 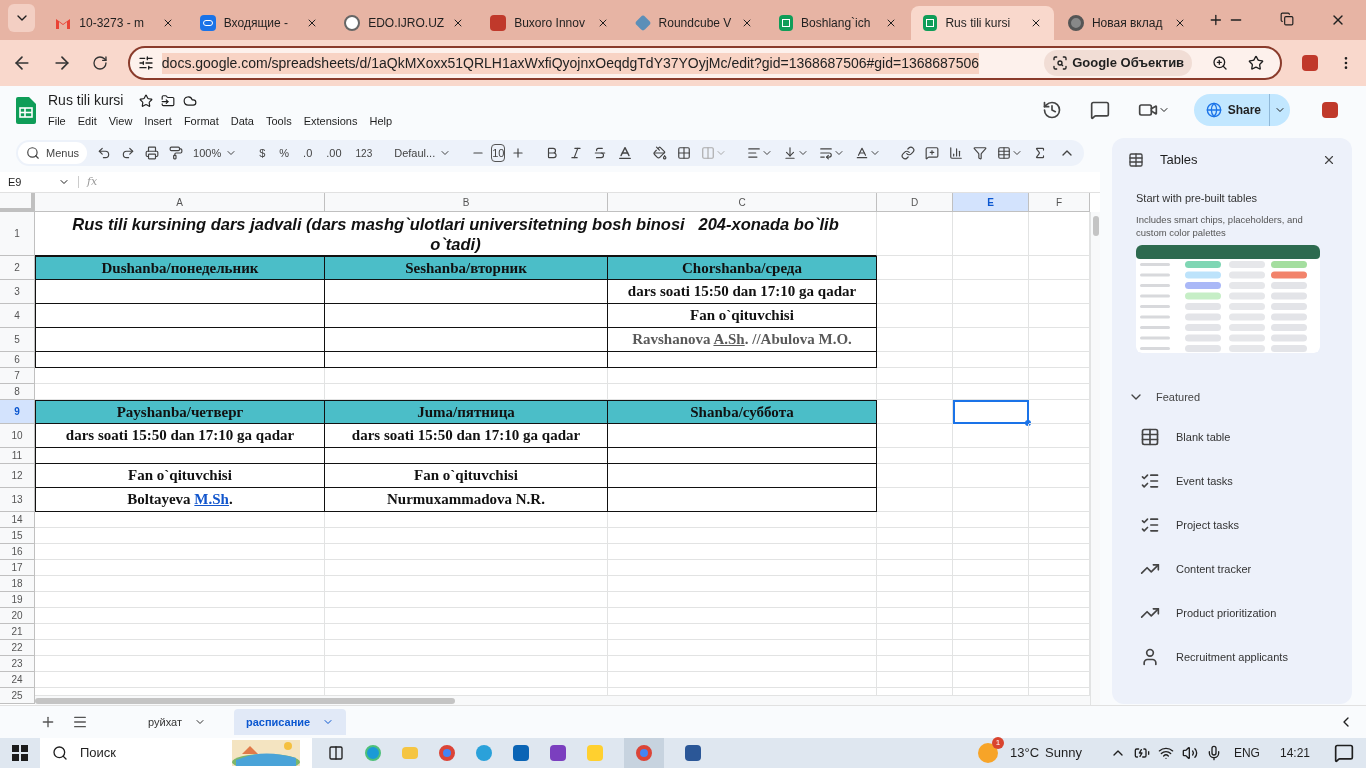 What do you see at coordinates (215, 153) in the screenshot?
I see `zoom-dropdown: 100%` at bounding box center [215, 153].